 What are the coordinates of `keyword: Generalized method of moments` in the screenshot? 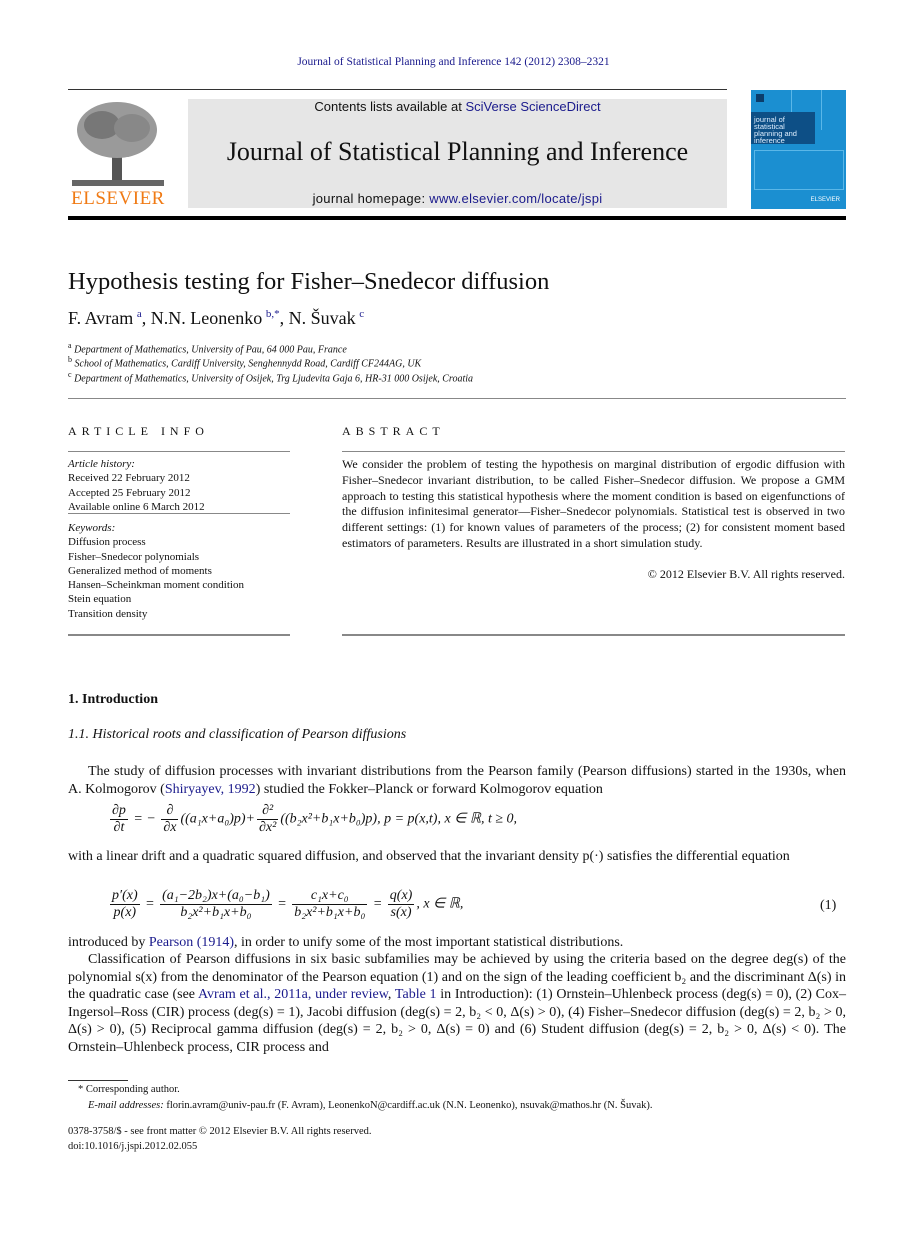 It's located at (140, 570).